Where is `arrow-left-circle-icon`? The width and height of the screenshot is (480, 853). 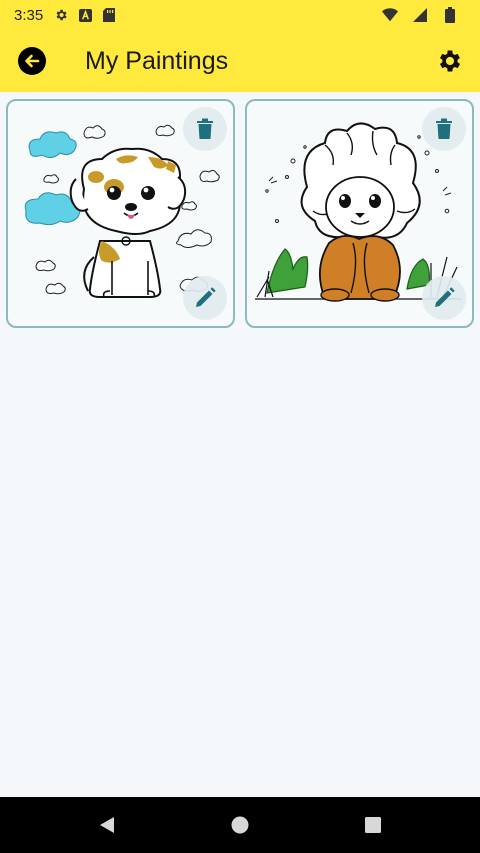 arrow-left-circle-icon is located at coordinates (32, 61).